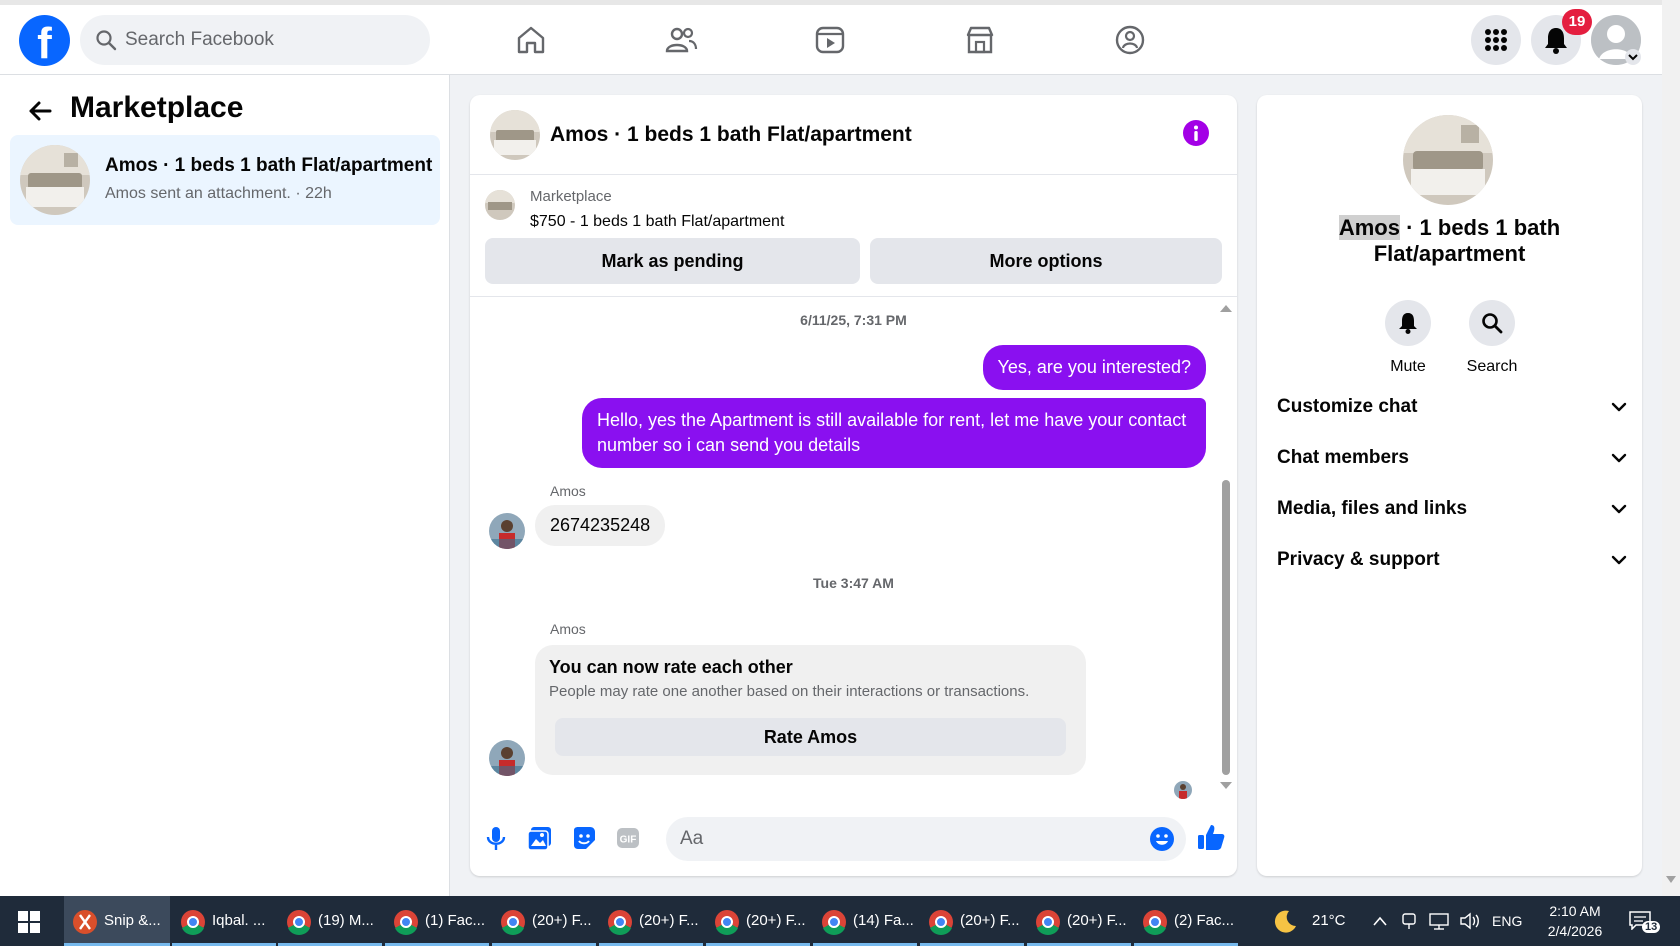 Image resolution: width=1680 pixels, height=946 pixels. I want to click on message-input: Aa, so click(926, 839).